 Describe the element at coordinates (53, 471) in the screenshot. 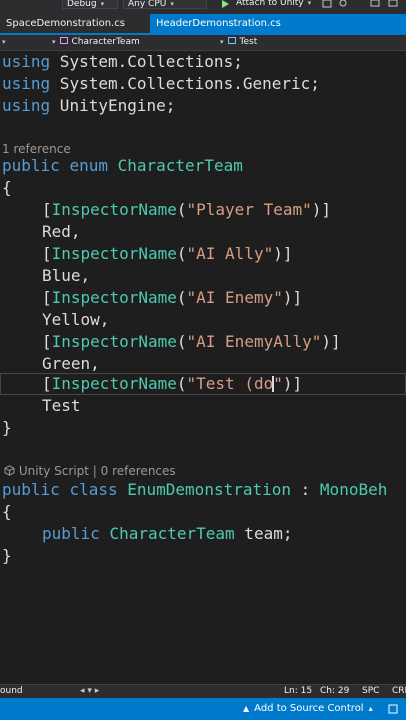

I see `unity-script-label: Unity Script` at that location.